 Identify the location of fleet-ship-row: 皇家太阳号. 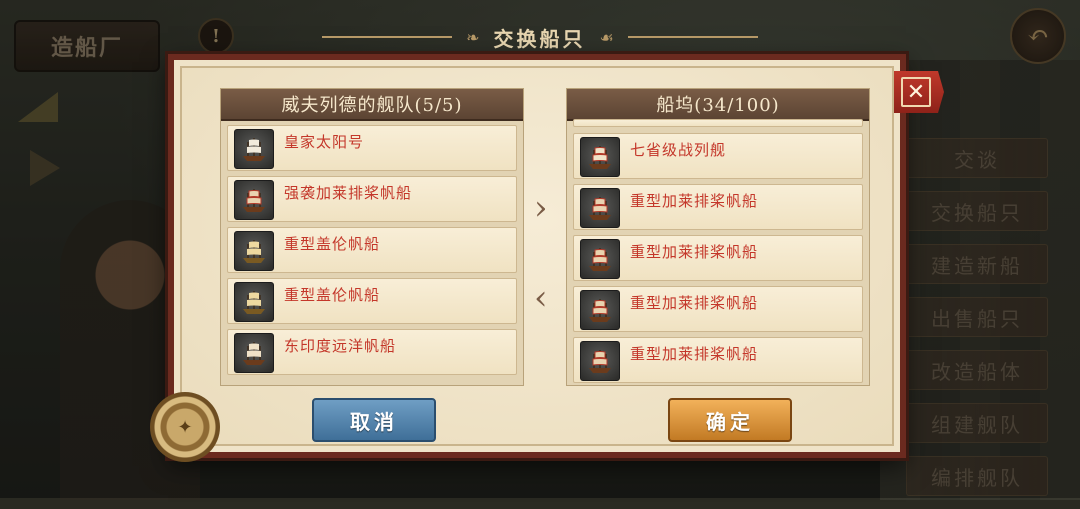
(372, 148).